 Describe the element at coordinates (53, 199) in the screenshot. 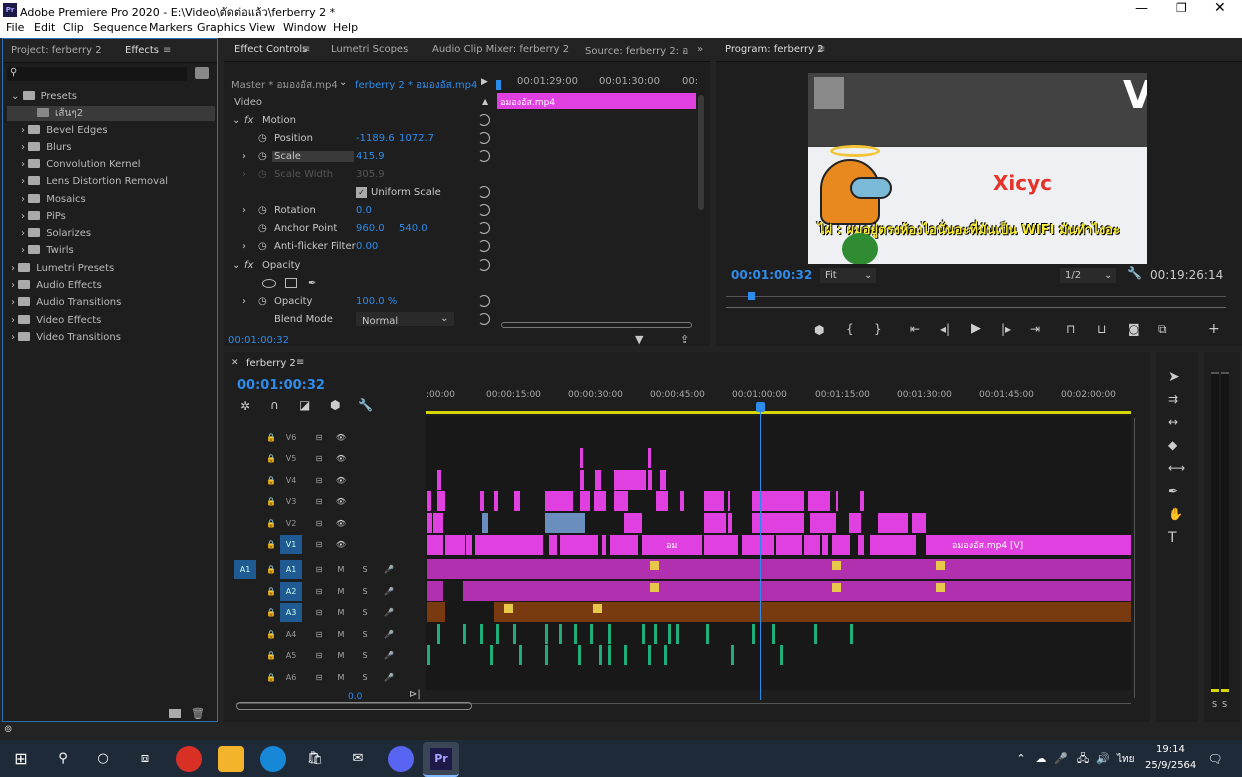

I see `tree-mosaics: › Mosaics` at that location.